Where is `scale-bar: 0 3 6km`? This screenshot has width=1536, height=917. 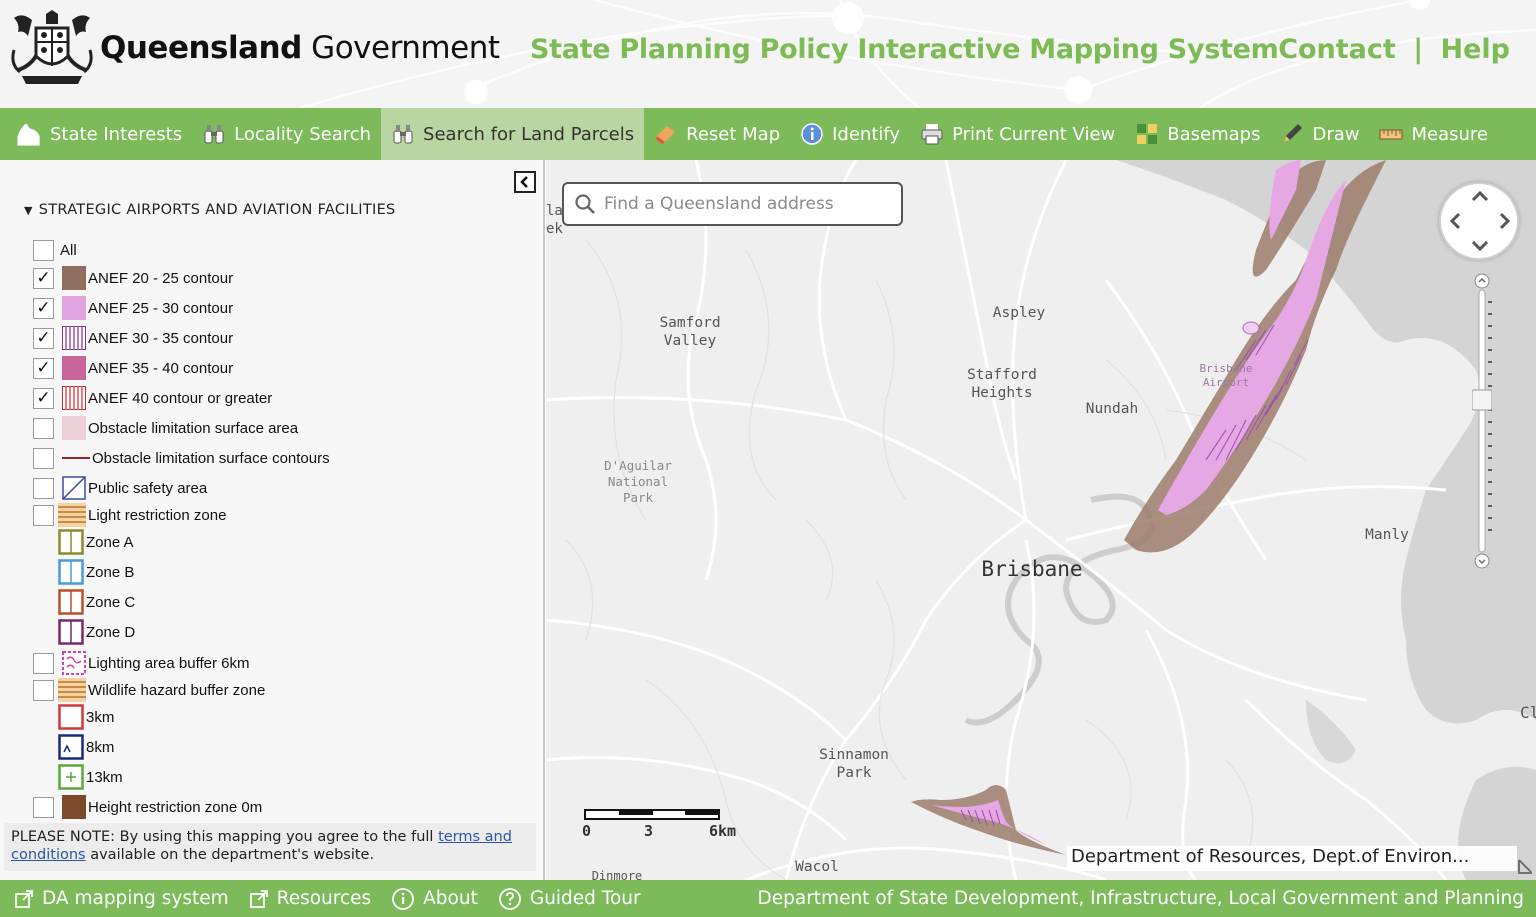
scale-bar: 0 3 6km is located at coordinates (662, 828).